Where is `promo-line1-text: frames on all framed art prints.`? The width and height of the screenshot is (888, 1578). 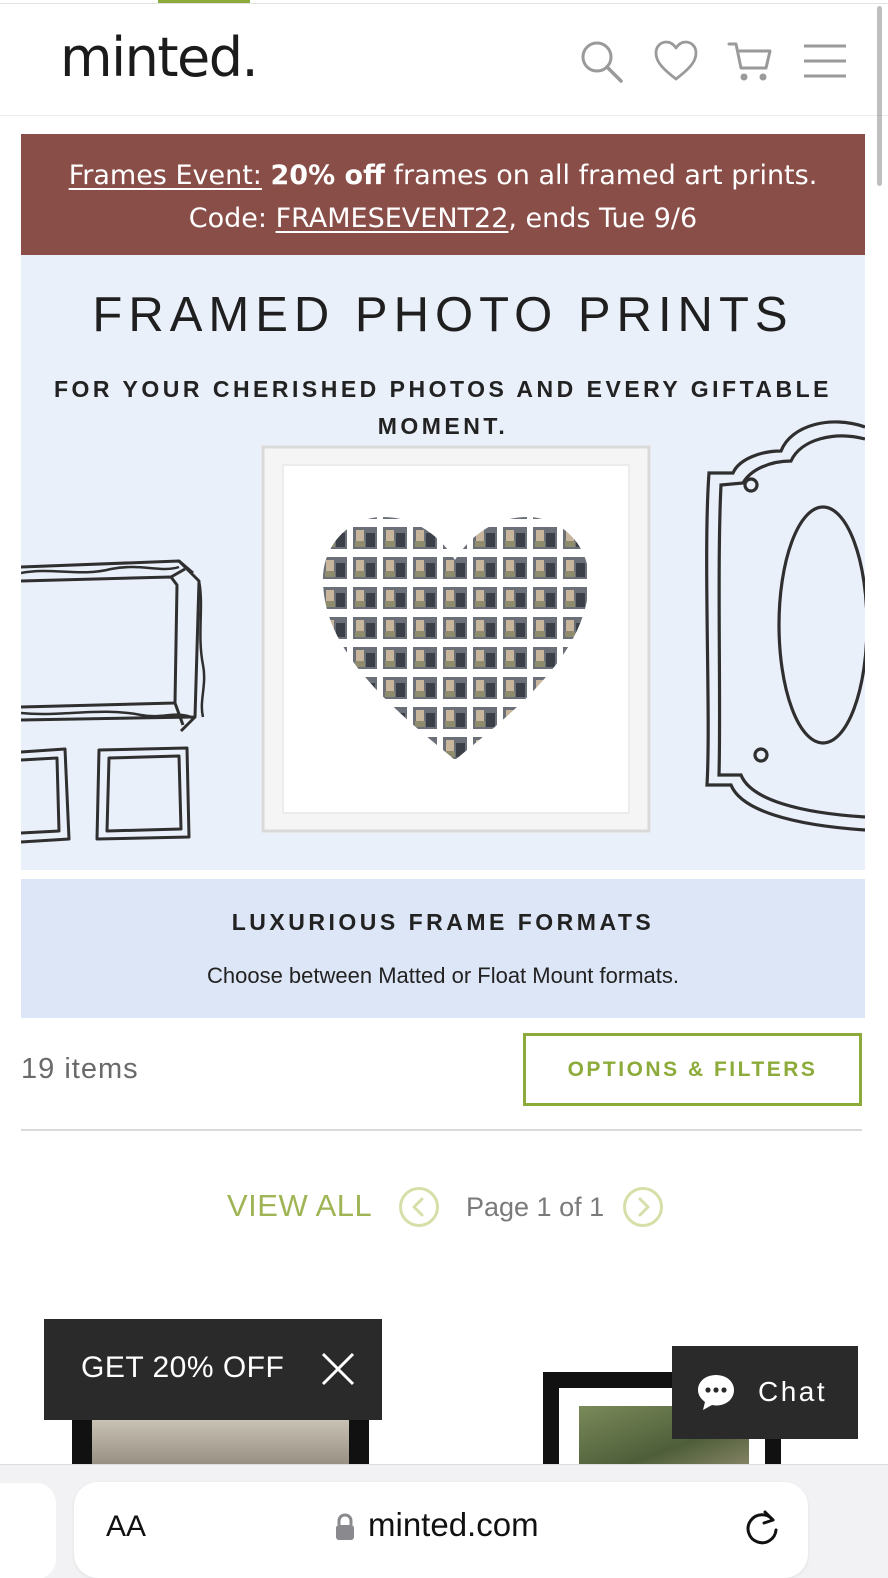
promo-line1-text: frames on all framed art prints. is located at coordinates (605, 175).